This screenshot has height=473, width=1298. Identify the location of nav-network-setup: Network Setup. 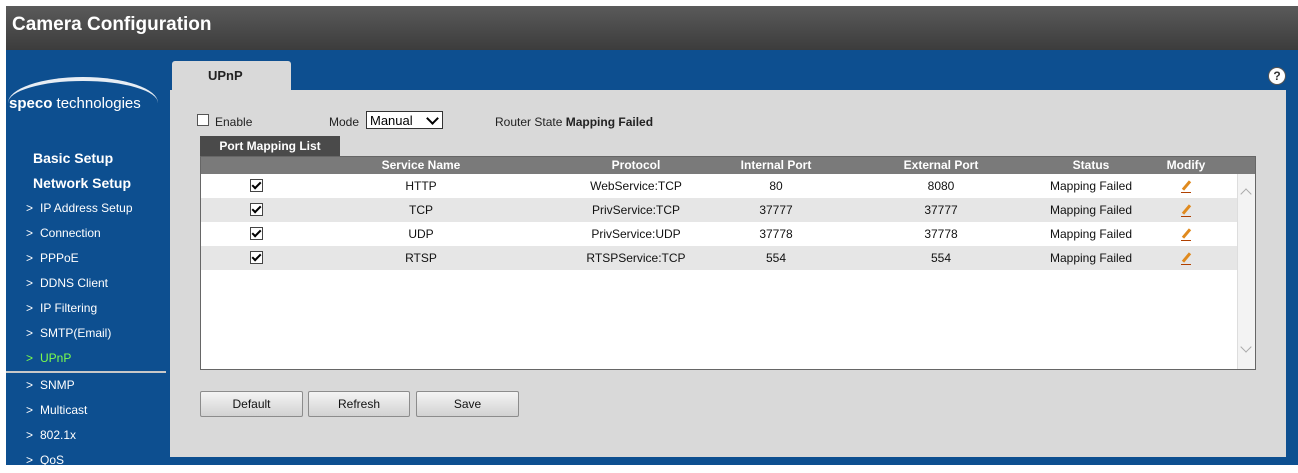
(85, 183).